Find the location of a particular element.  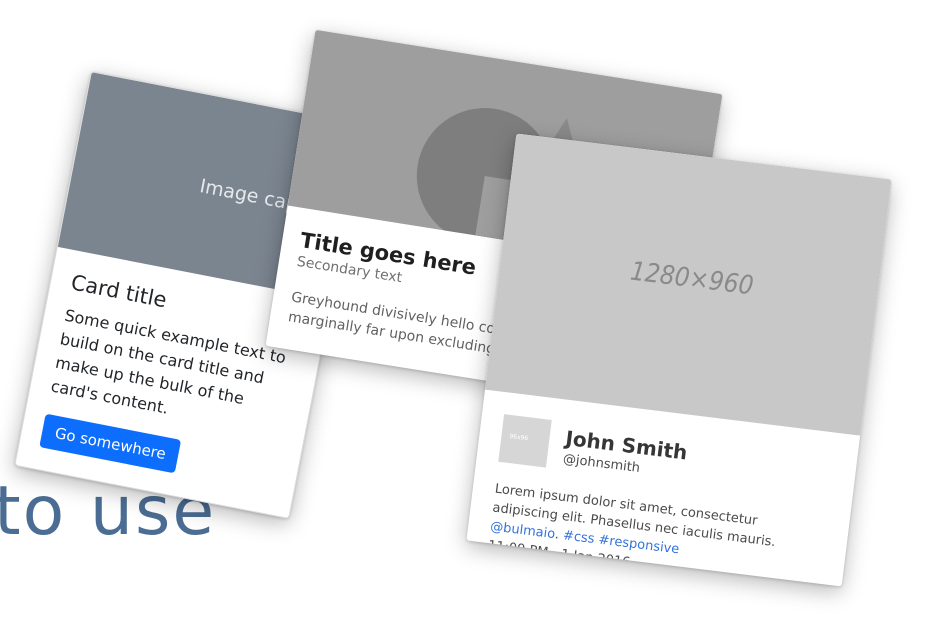

hashtag-css-link: #css is located at coordinates (578, 537).